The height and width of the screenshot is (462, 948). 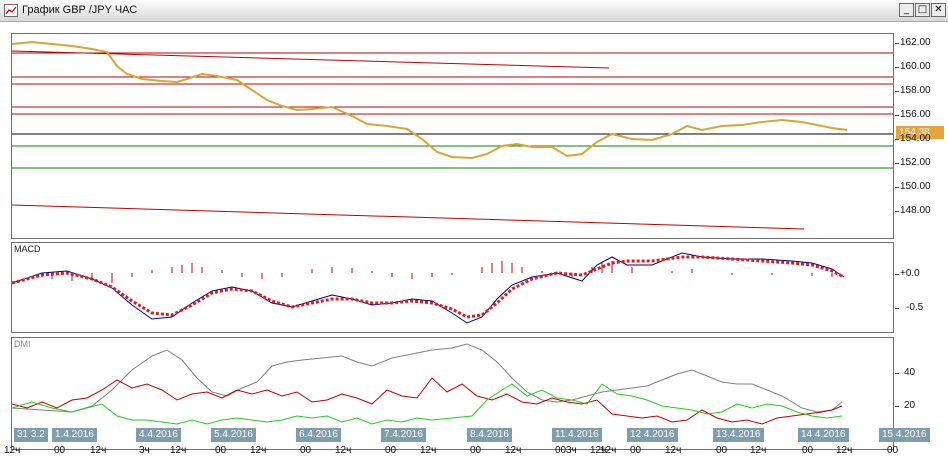 I want to click on price-scale-label: 158.00, so click(x=915, y=90).